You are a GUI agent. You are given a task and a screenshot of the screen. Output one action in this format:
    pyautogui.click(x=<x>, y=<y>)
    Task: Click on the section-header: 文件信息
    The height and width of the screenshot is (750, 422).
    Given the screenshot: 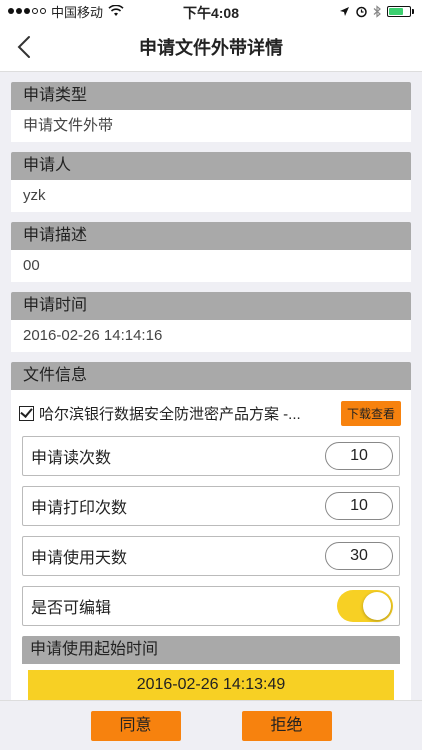 What is the action you would take?
    pyautogui.click(x=211, y=376)
    